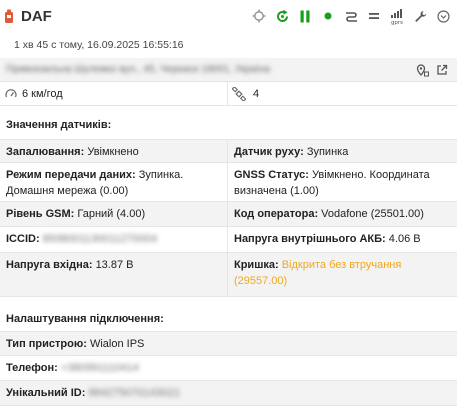 The image size is (457, 409). I want to click on status-dot-icon, so click(328, 16).